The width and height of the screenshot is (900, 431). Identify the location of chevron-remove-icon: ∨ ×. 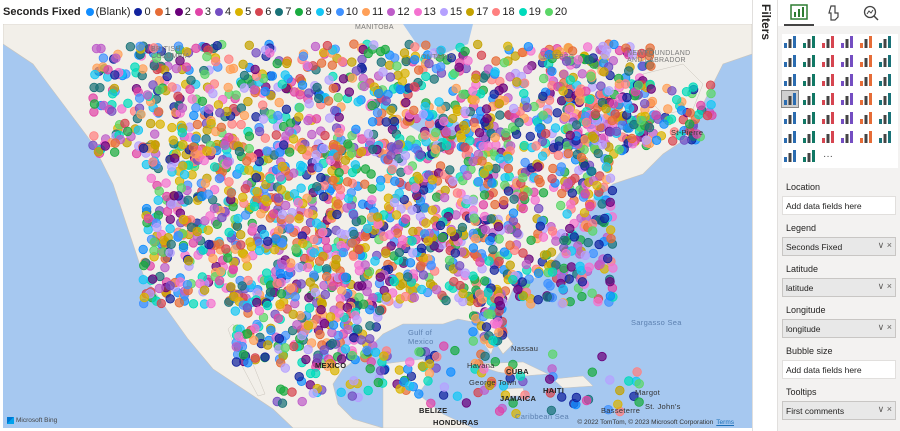
(885, 327).